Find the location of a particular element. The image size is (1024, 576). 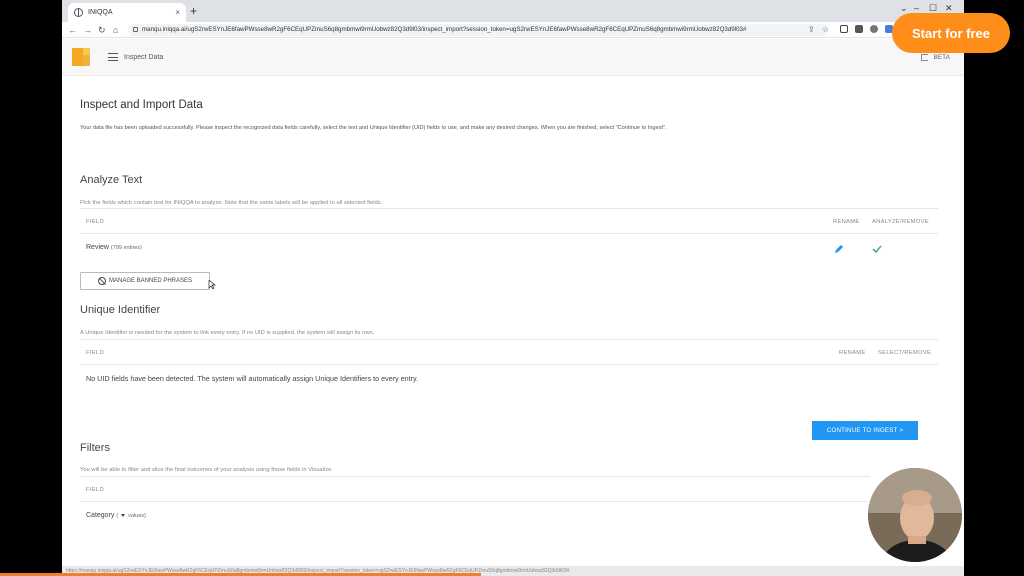

close-tab-icon: × is located at coordinates (177, 12).